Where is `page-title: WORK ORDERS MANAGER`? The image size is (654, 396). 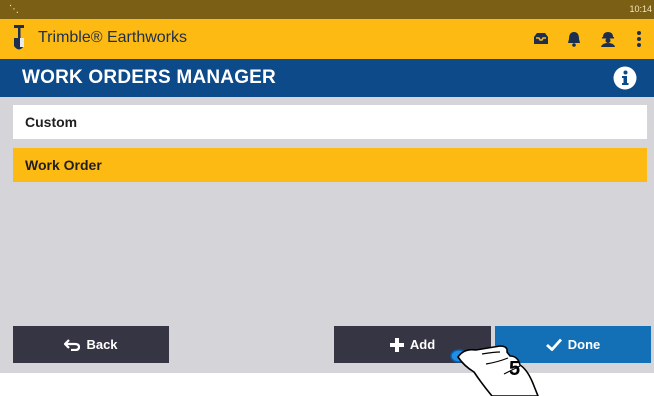
page-title: WORK ORDERS MANAGER is located at coordinates (149, 77).